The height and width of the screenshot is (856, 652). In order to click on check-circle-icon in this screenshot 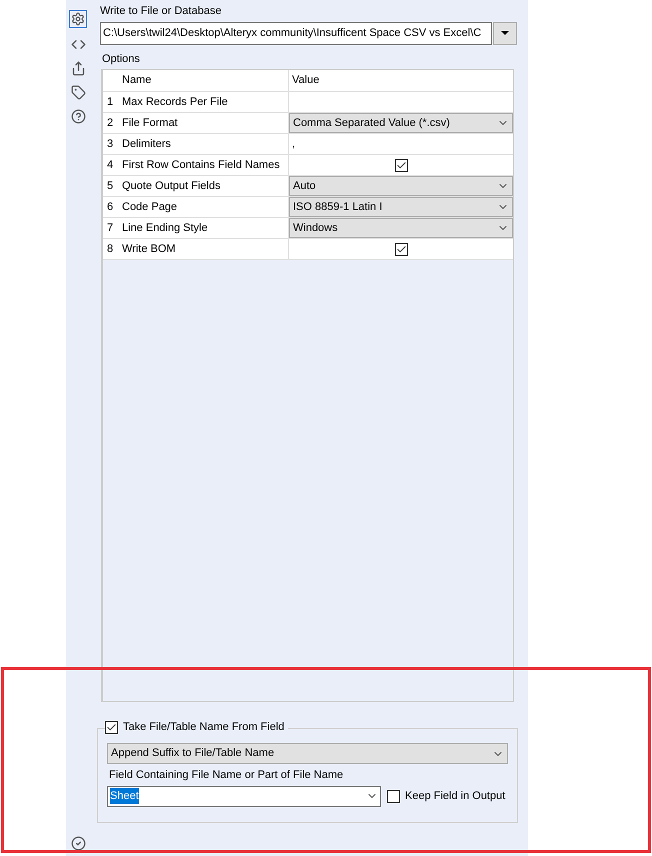, I will do `click(78, 843)`.